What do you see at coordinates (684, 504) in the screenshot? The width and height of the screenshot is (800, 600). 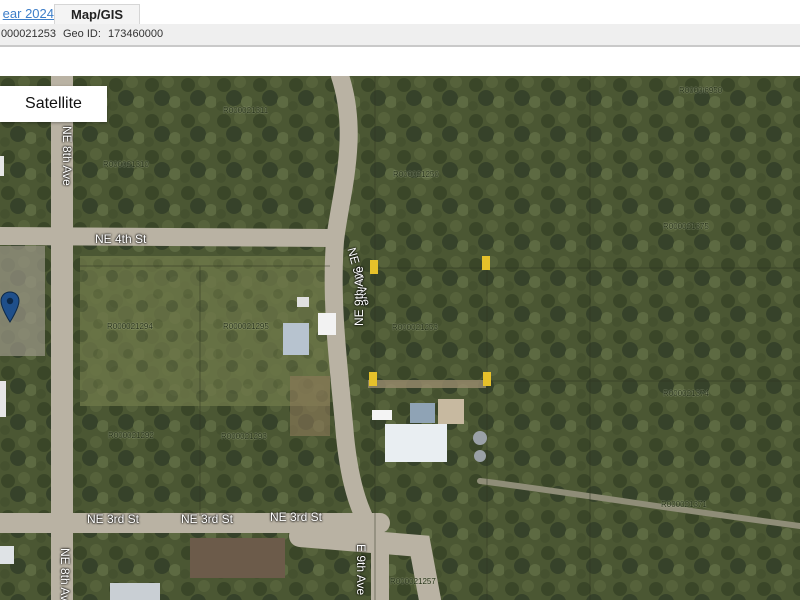 I see `parcel-label: R000021371` at bounding box center [684, 504].